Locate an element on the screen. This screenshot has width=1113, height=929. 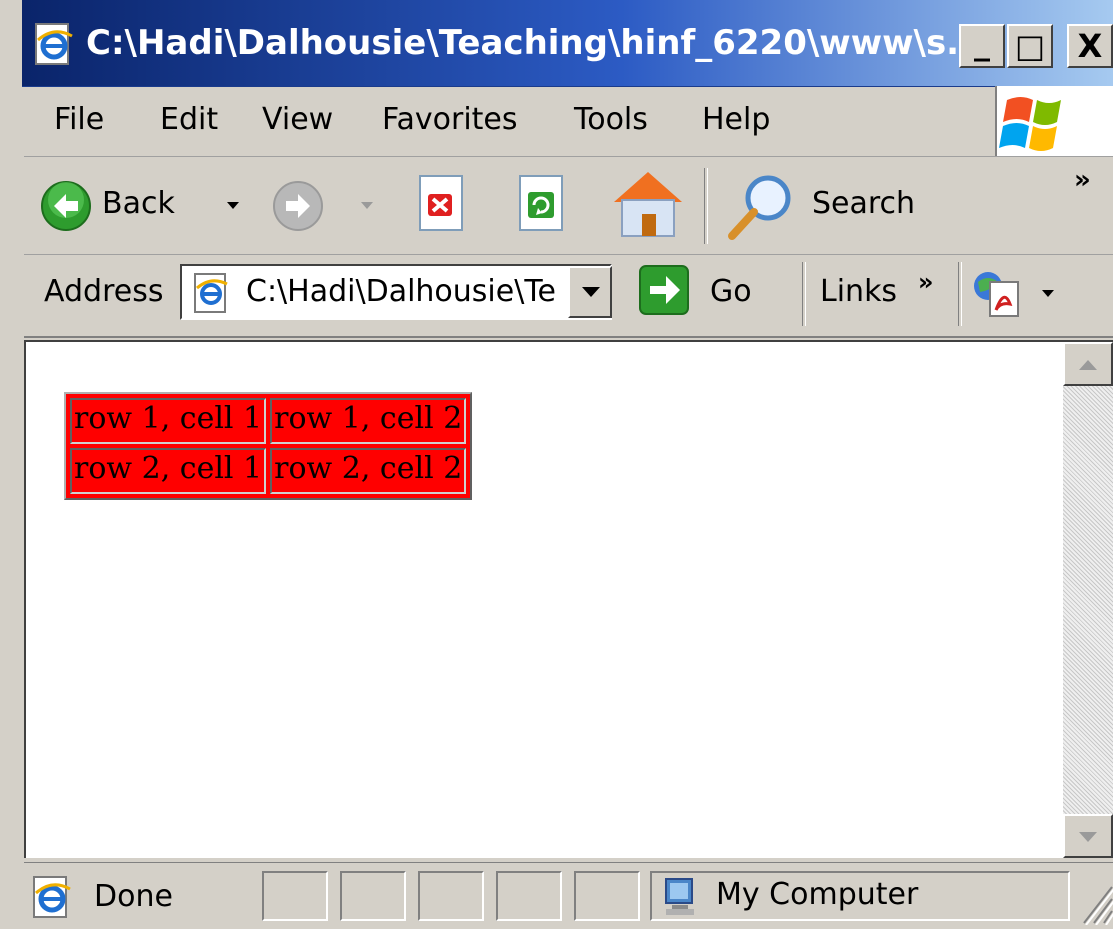
status-text: Done is located at coordinates (133, 896).